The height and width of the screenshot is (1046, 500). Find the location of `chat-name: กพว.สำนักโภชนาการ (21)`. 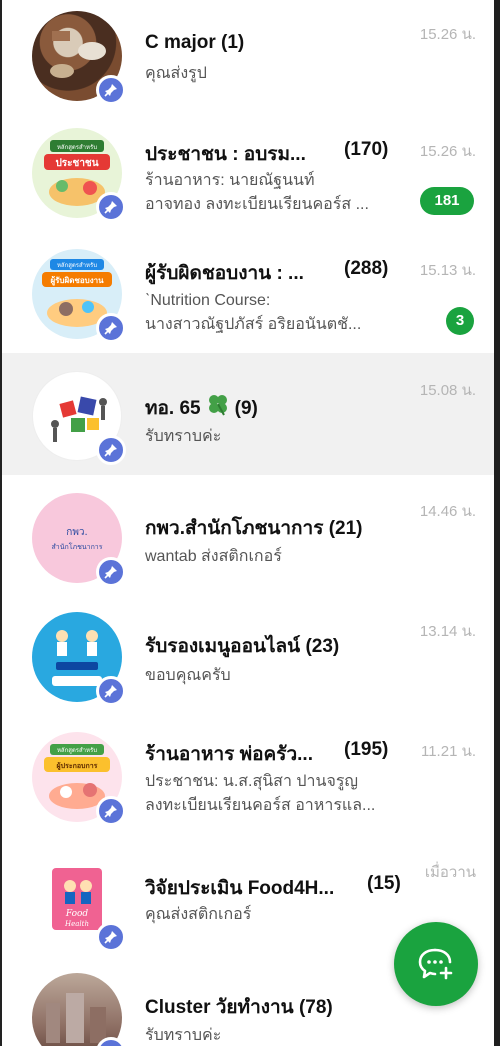

chat-name: กพว.สำนักโภชนาการ (21) is located at coordinates (254, 528).